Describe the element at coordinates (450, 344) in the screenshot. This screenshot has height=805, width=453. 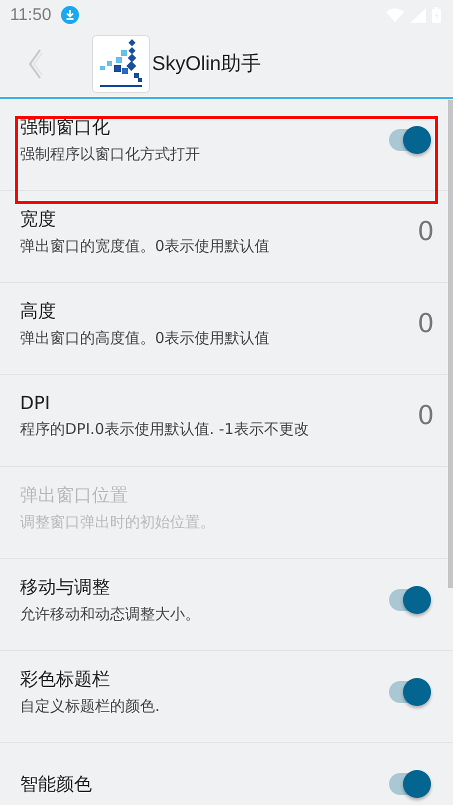
I see `scrollbar` at that location.